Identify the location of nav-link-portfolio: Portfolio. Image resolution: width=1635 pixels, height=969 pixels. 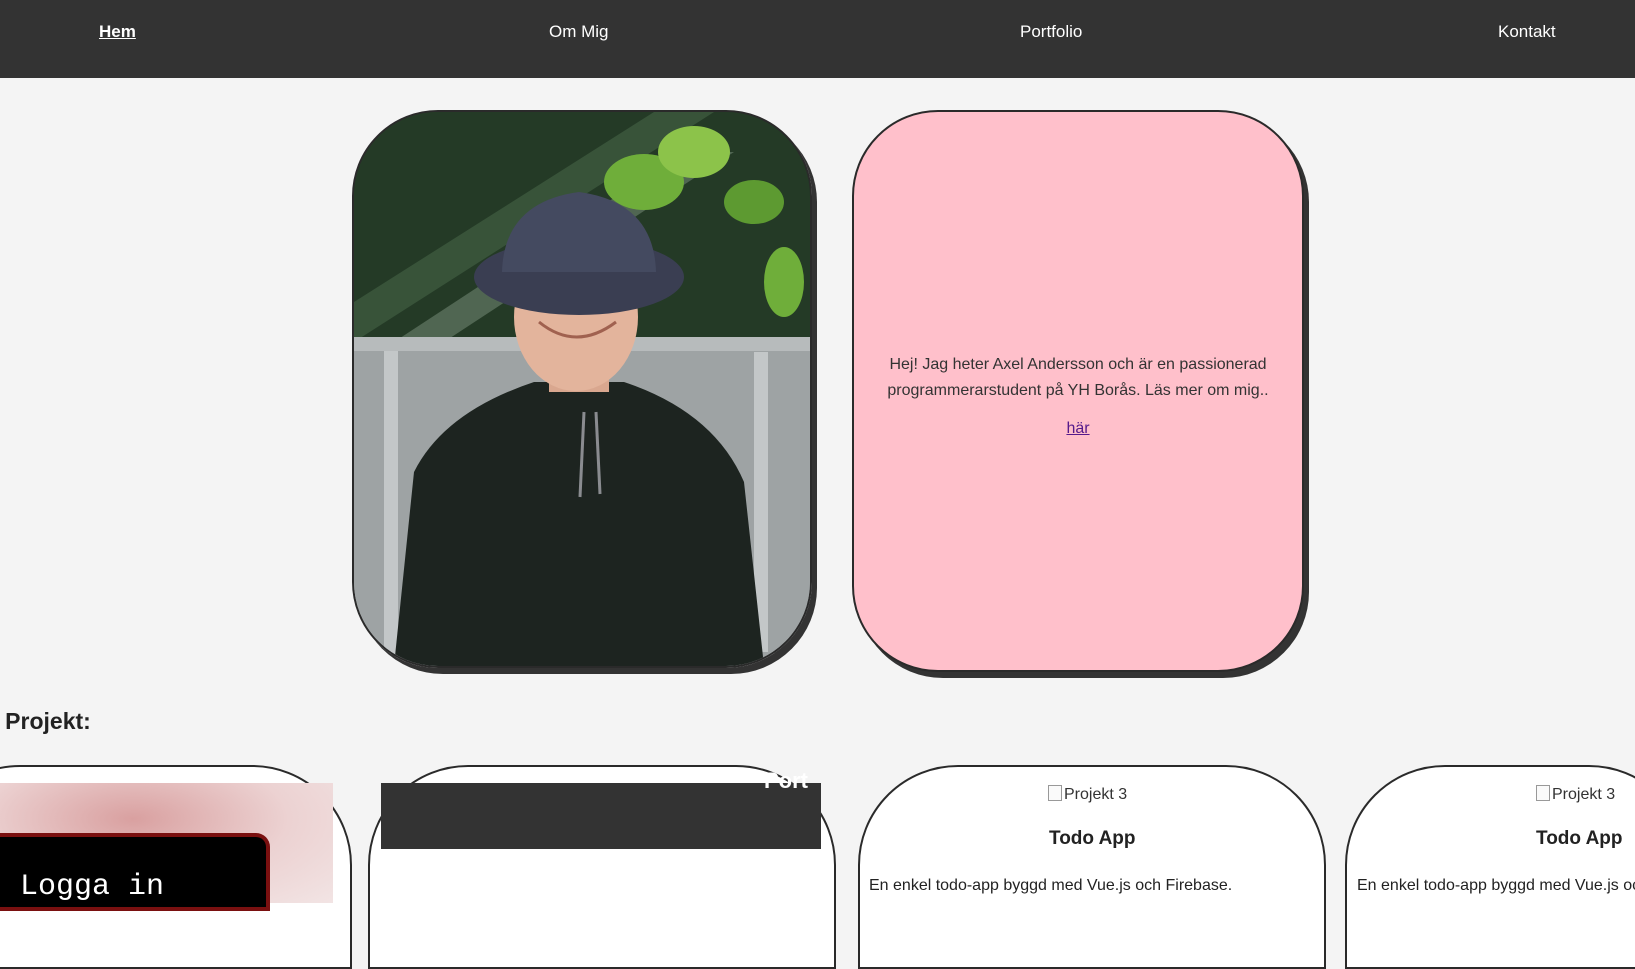
(1051, 32).